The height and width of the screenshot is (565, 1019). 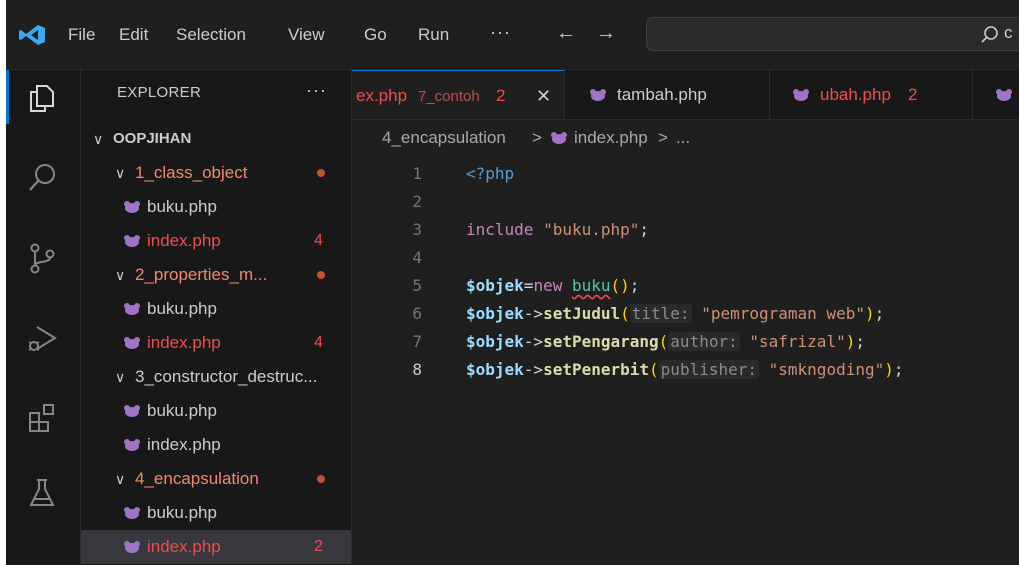 What do you see at coordinates (318, 342) in the screenshot?
I see `problem-count-badge: 4` at bounding box center [318, 342].